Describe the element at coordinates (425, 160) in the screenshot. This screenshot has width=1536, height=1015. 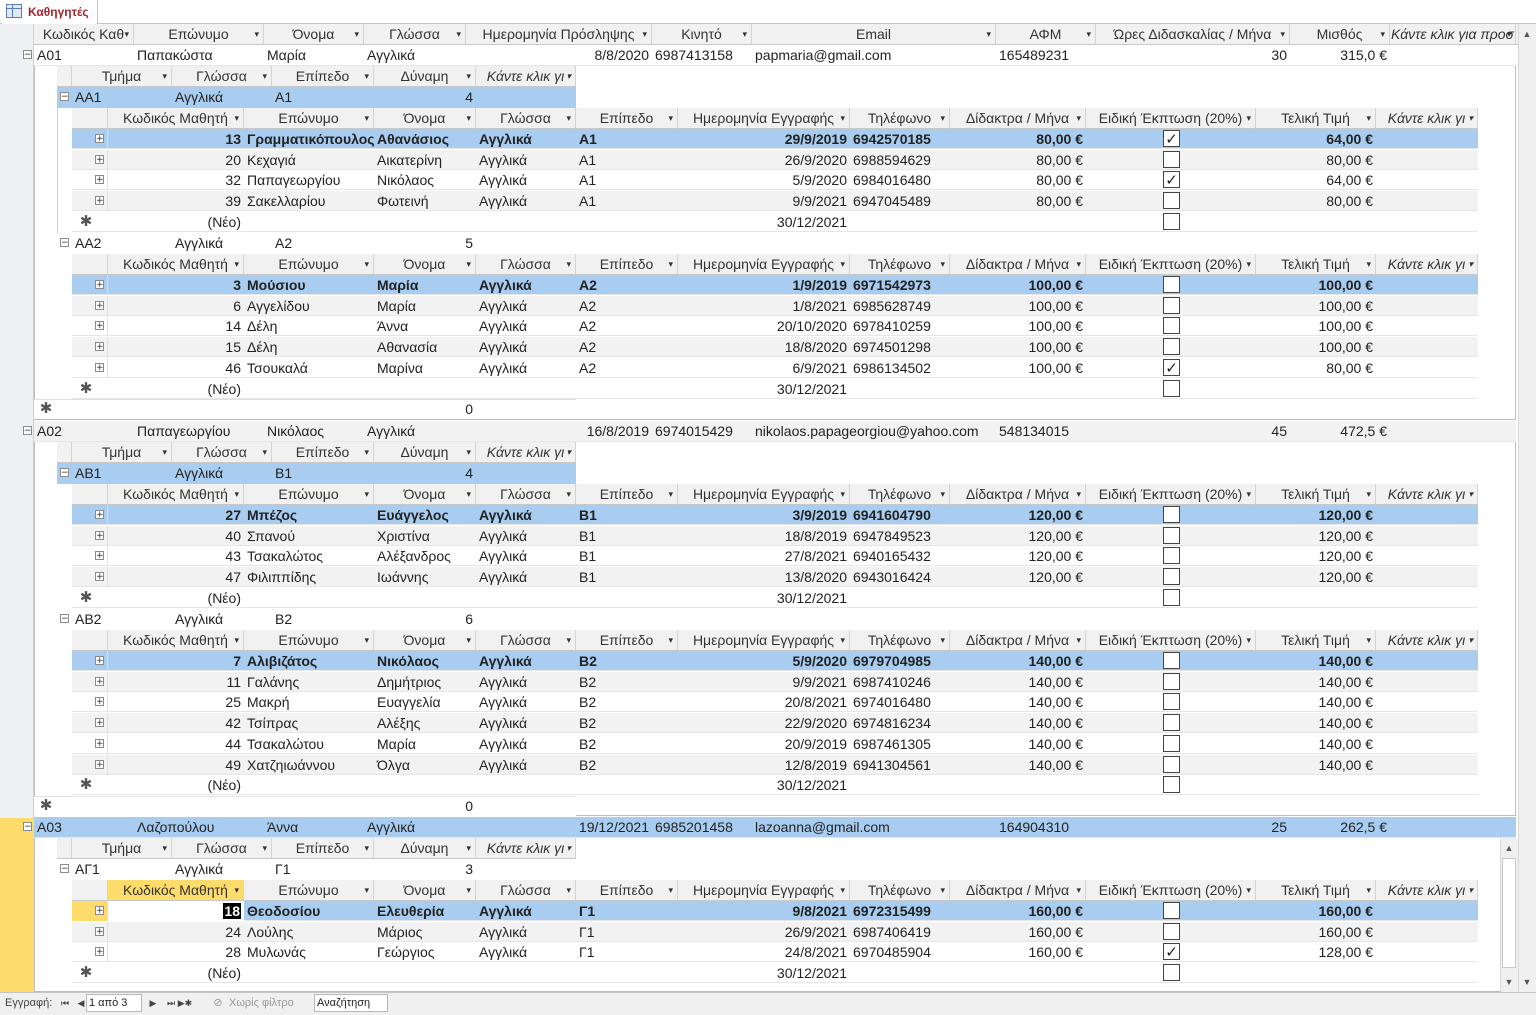
I see `student-first-cell: Αικατερίνη` at that location.